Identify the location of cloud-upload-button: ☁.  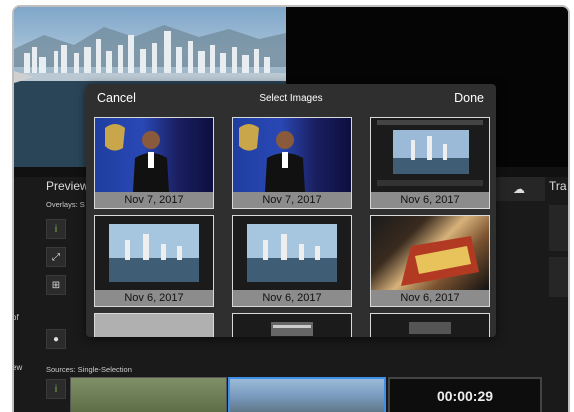
(519, 189).